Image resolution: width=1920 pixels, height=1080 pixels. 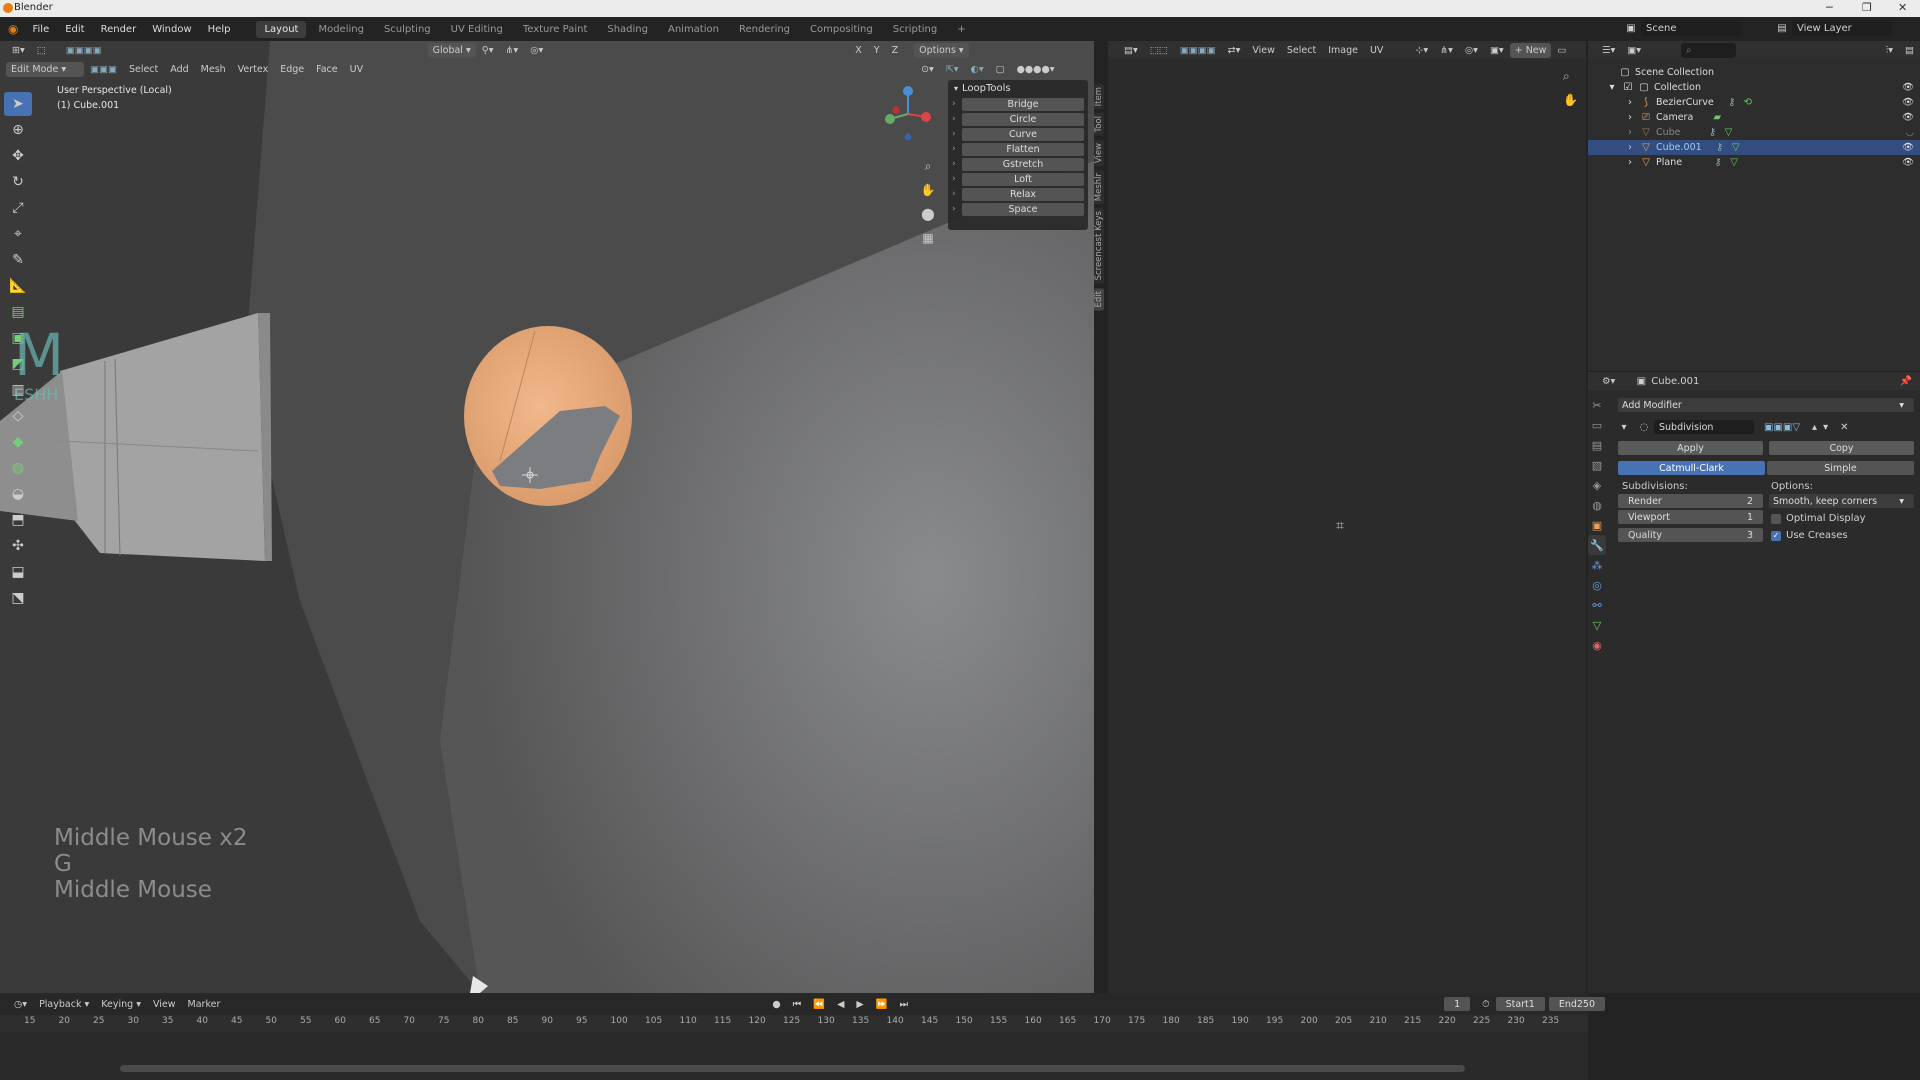 I want to click on spin-tool-icon: ◍, so click(x=18, y=468).